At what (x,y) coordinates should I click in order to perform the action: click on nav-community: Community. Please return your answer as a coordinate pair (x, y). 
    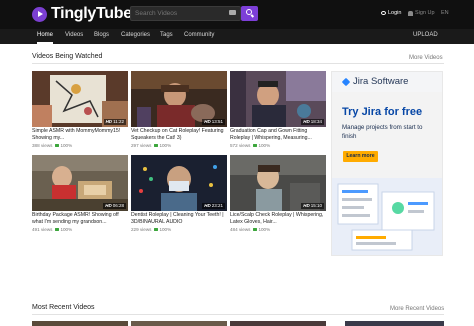
    Looking at the image, I should click on (199, 36).